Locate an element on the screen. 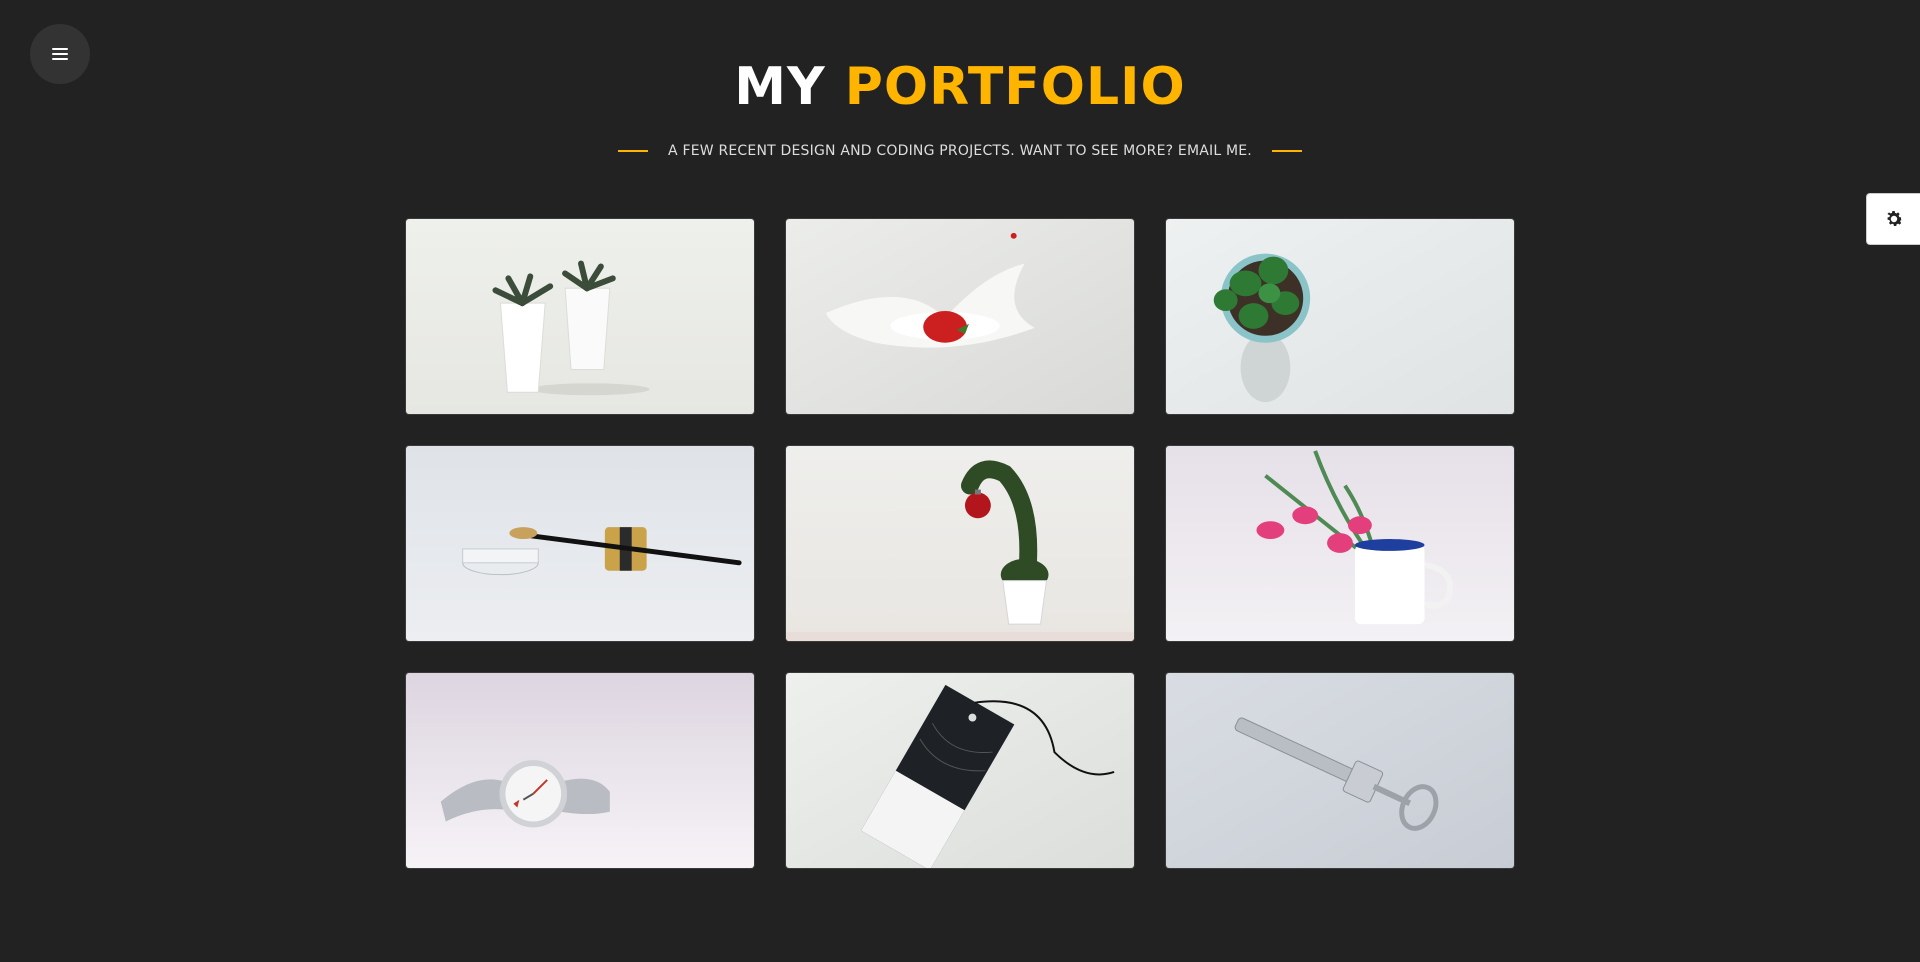  gear-icon is located at coordinates (1894, 219).